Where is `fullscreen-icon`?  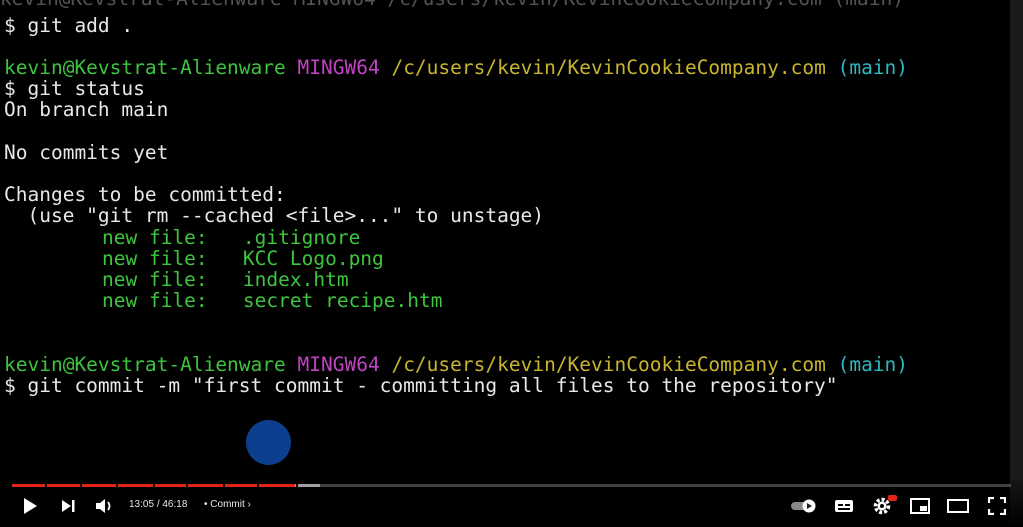
fullscreen-icon is located at coordinates (997, 506).